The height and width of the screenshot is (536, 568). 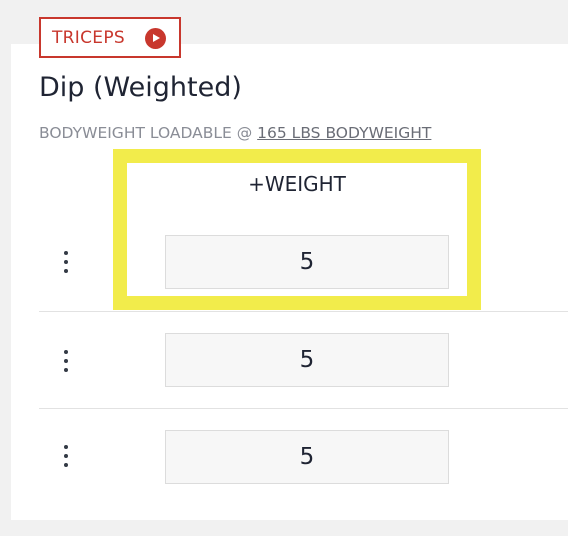 I want to click on exercise-subtitle: BODYWEIGHT LOADABLE @ 165 LBS BODYWEIGHT, so click(x=235, y=133).